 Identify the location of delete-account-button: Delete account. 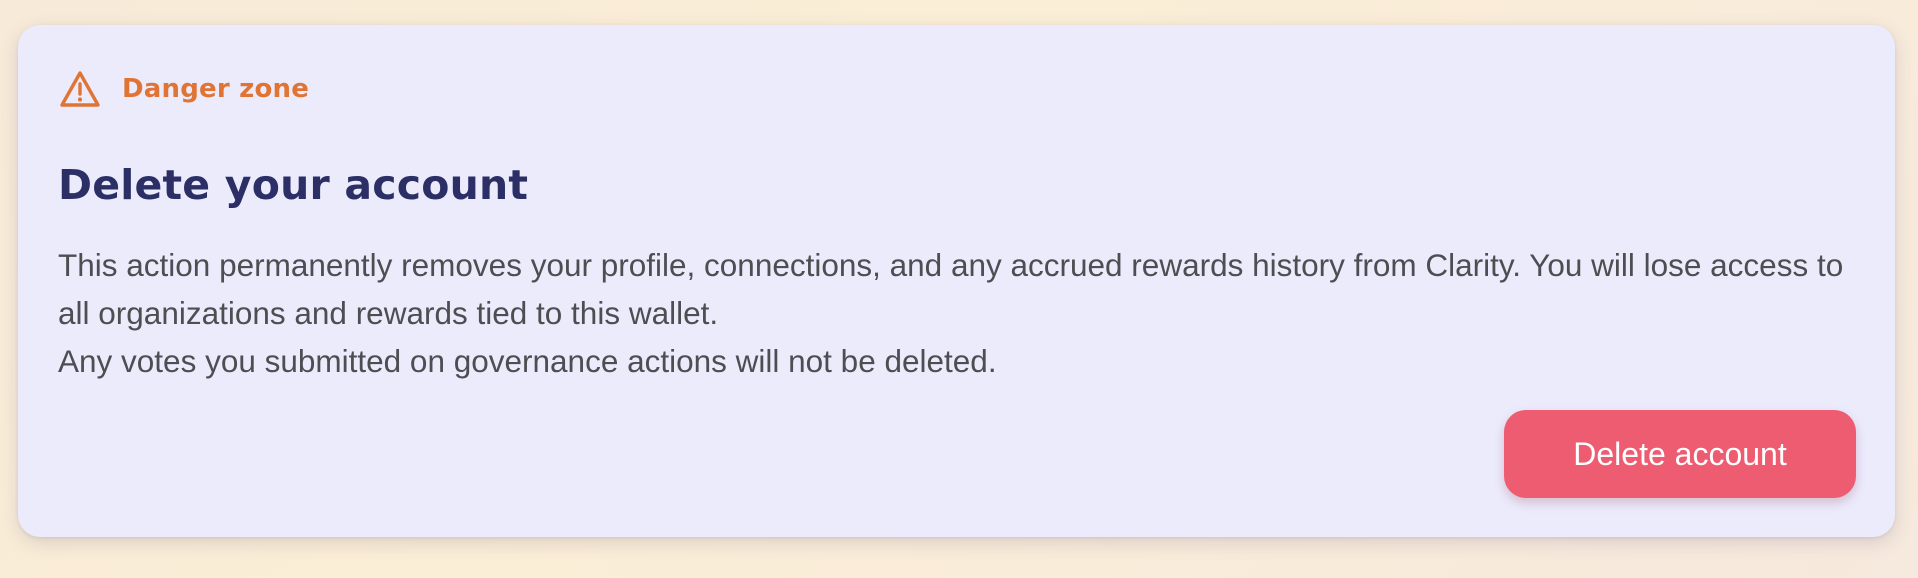
(1680, 454).